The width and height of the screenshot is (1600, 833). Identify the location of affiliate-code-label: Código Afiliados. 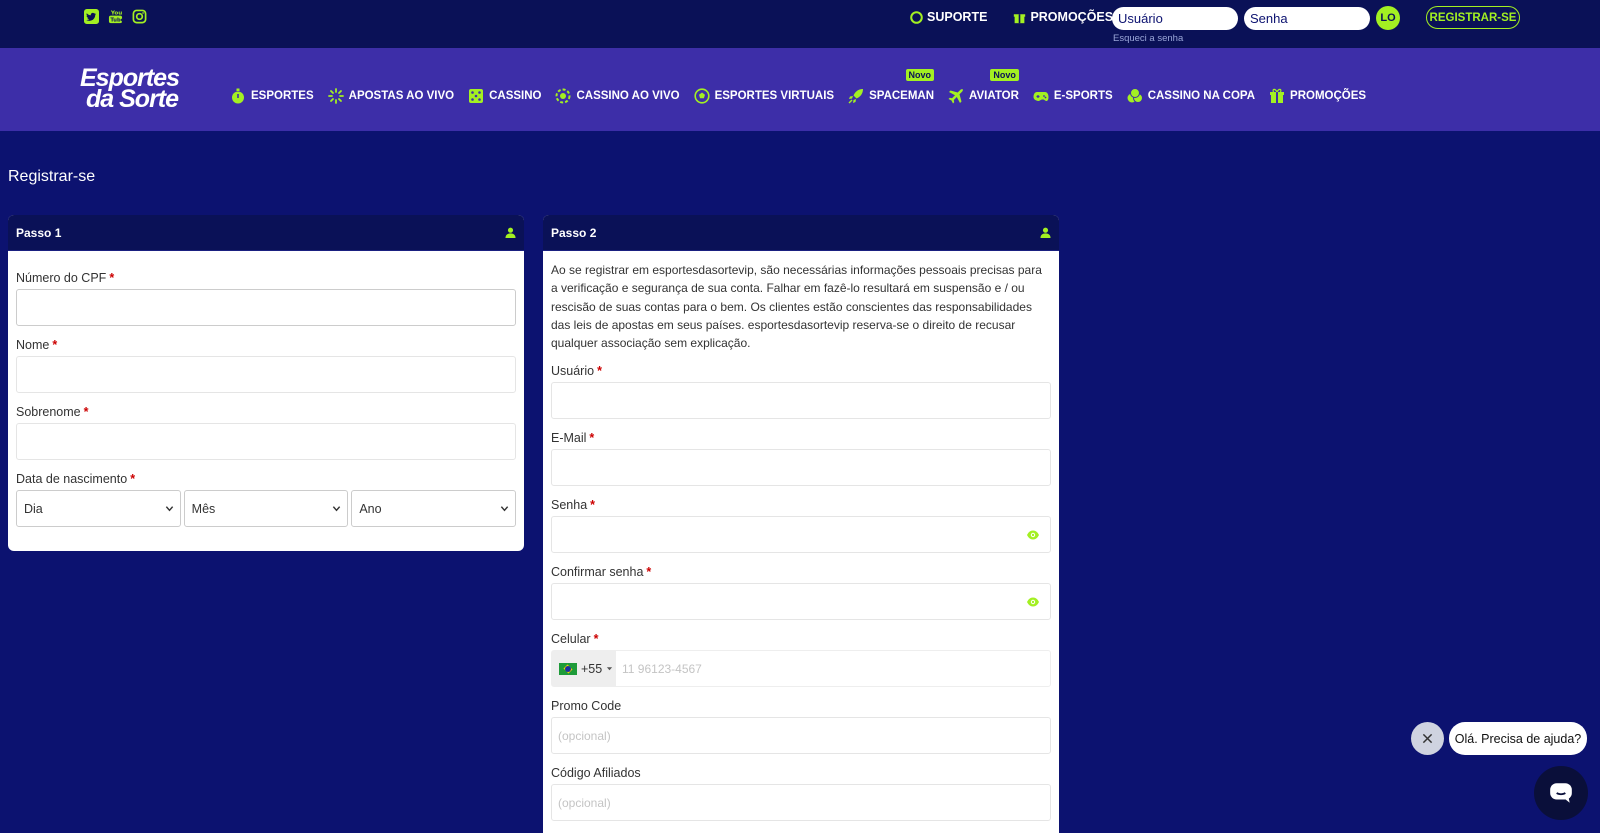
(801, 773).